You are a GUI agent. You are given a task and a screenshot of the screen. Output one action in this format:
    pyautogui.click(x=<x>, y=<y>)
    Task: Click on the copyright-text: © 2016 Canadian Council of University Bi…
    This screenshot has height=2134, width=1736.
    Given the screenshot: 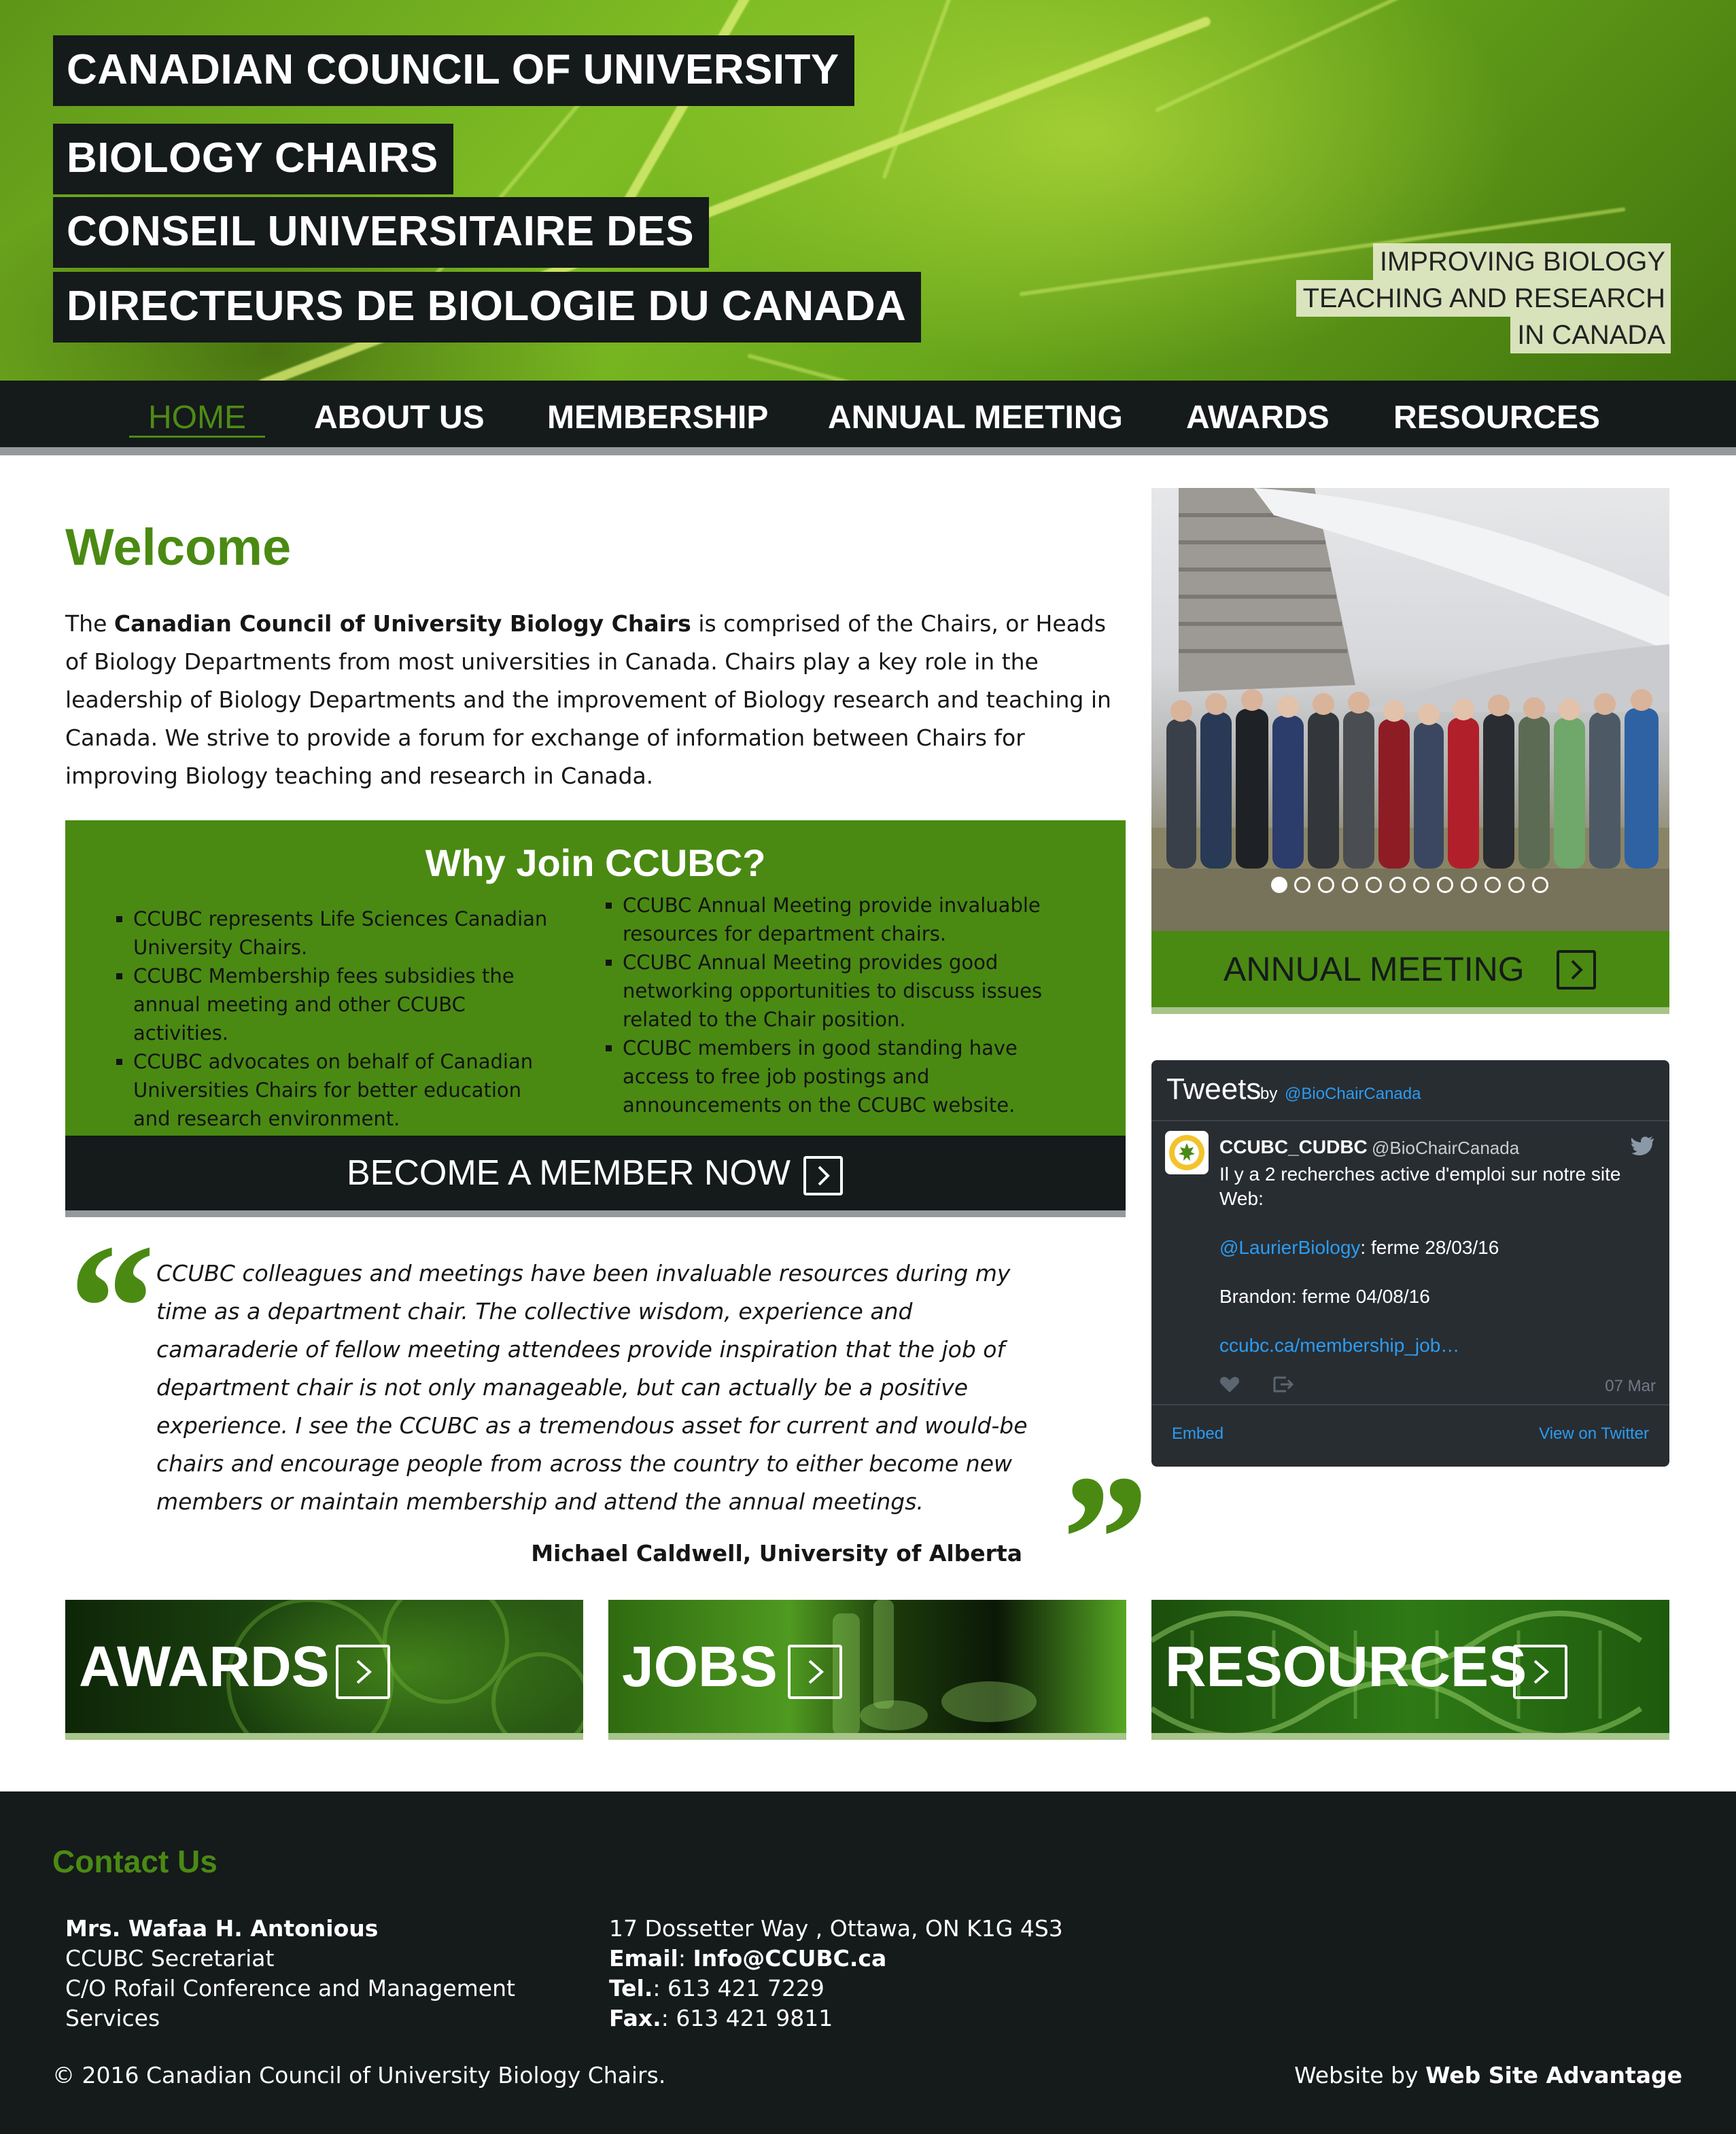 What is the action you would take?
    pyautogui.click(x=359, y=2075)
    